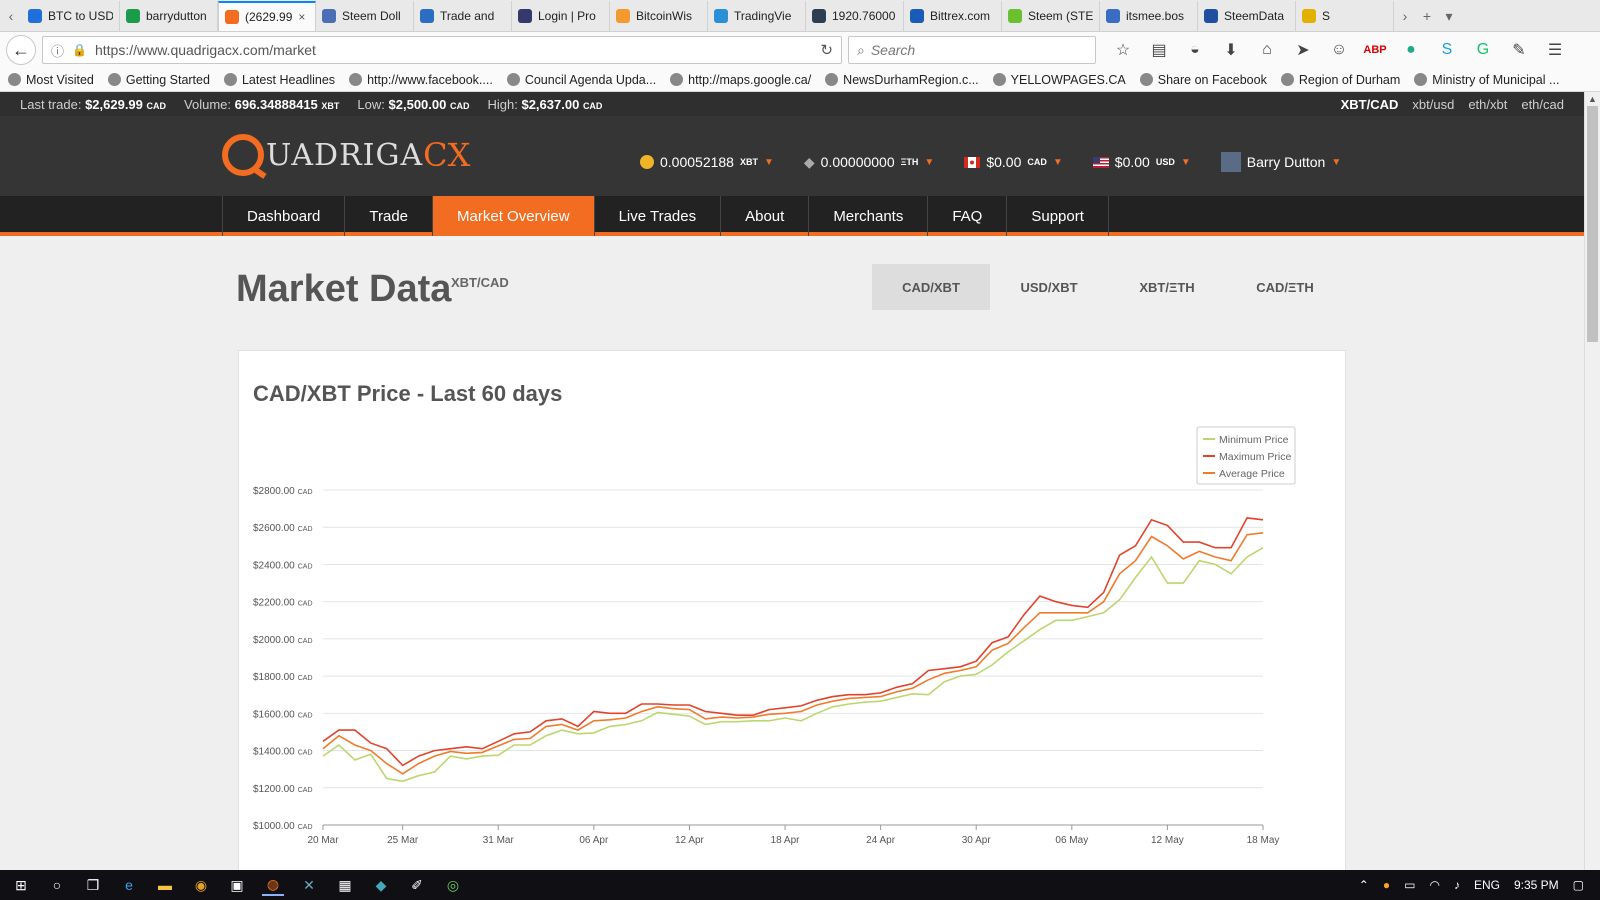 This screenshot has width=1600, height=900. I want to click on globe-icon: ◎, so click(453, 885).